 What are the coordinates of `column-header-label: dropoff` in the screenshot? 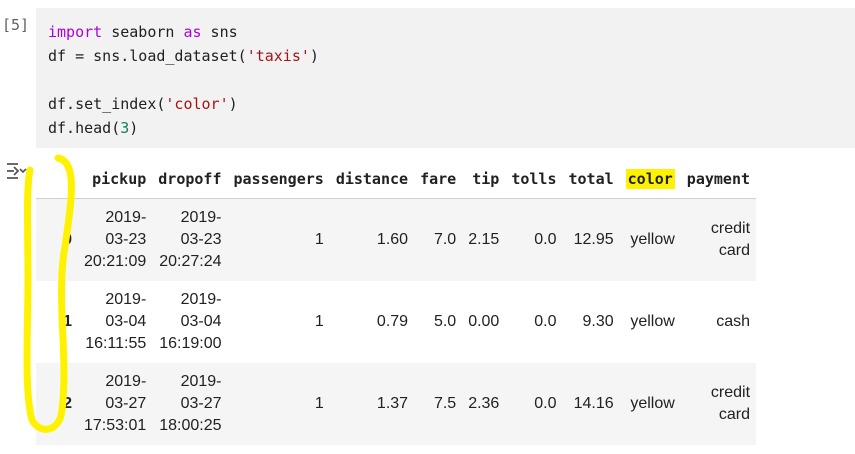 It's located at (190, 179).